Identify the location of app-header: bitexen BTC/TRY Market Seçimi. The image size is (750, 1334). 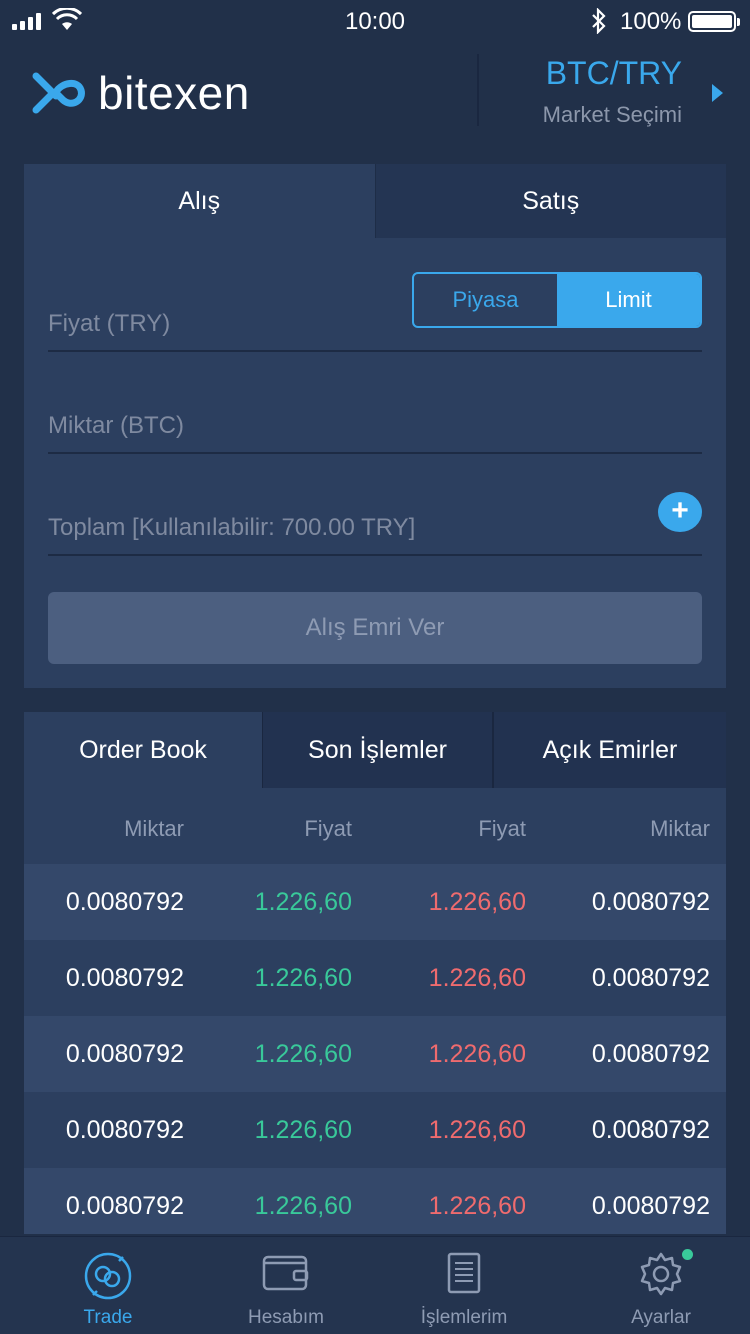
(375, 91).